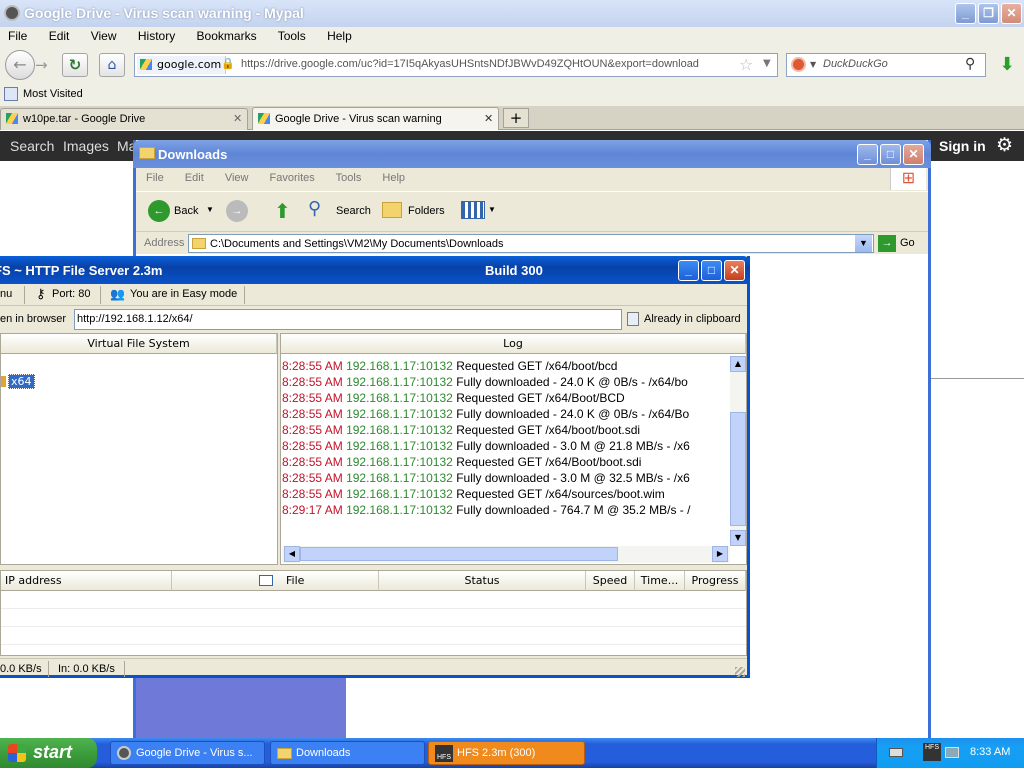 The image size is (1024, 771). Describe the element at coordinates (86, 146) in the screenshot. I see `google-images-link: Images` at that location.